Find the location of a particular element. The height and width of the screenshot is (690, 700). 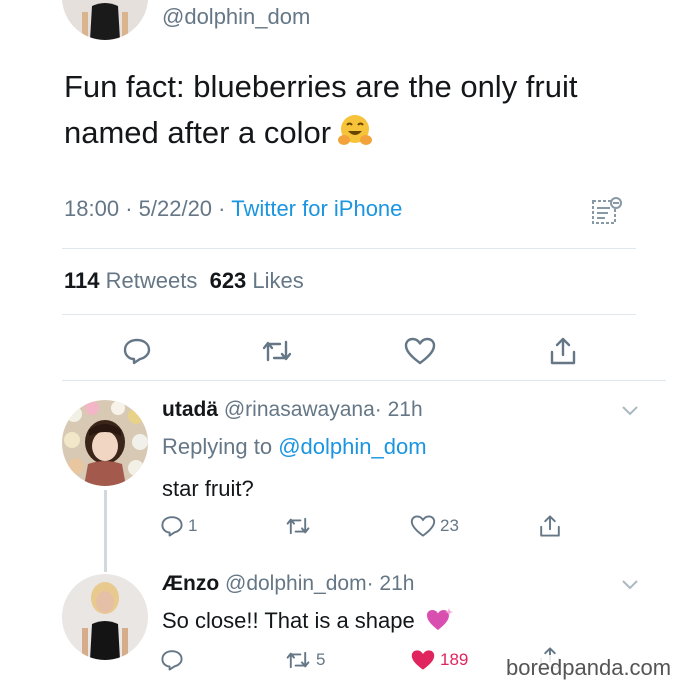

like-button: 23 is located at coordinates (434, 526).